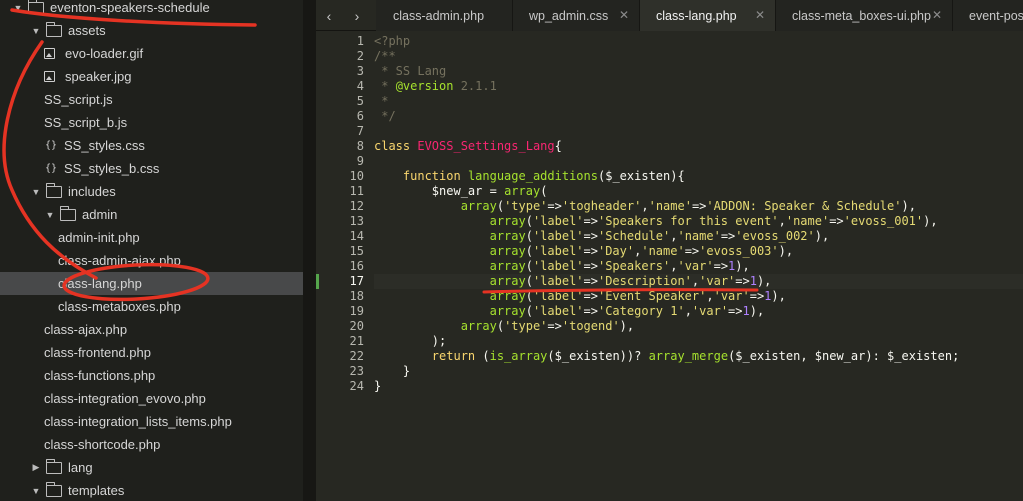 Image resolution: width=1023 pixels, height=501 pixels. Describe the element at coordinates (384, 116) in the screenshot. I see `code-line: */` at that location.